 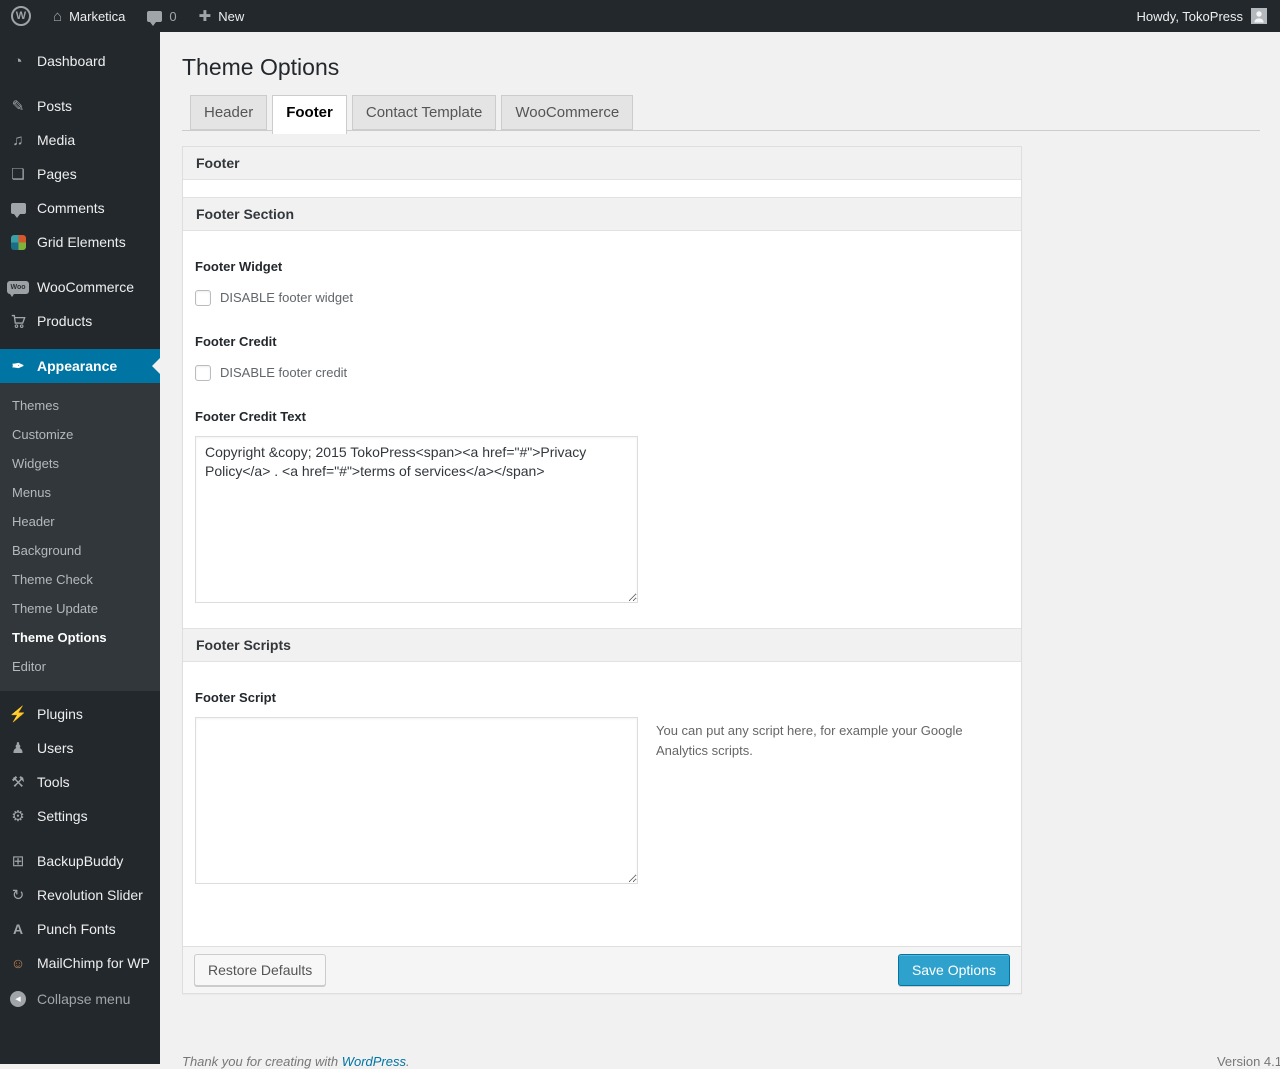 What do you see at coordinates (84, 999) in the screenshot?
I see `collapse-menu-label: Collapse menu` at bounding box center [84, 999].